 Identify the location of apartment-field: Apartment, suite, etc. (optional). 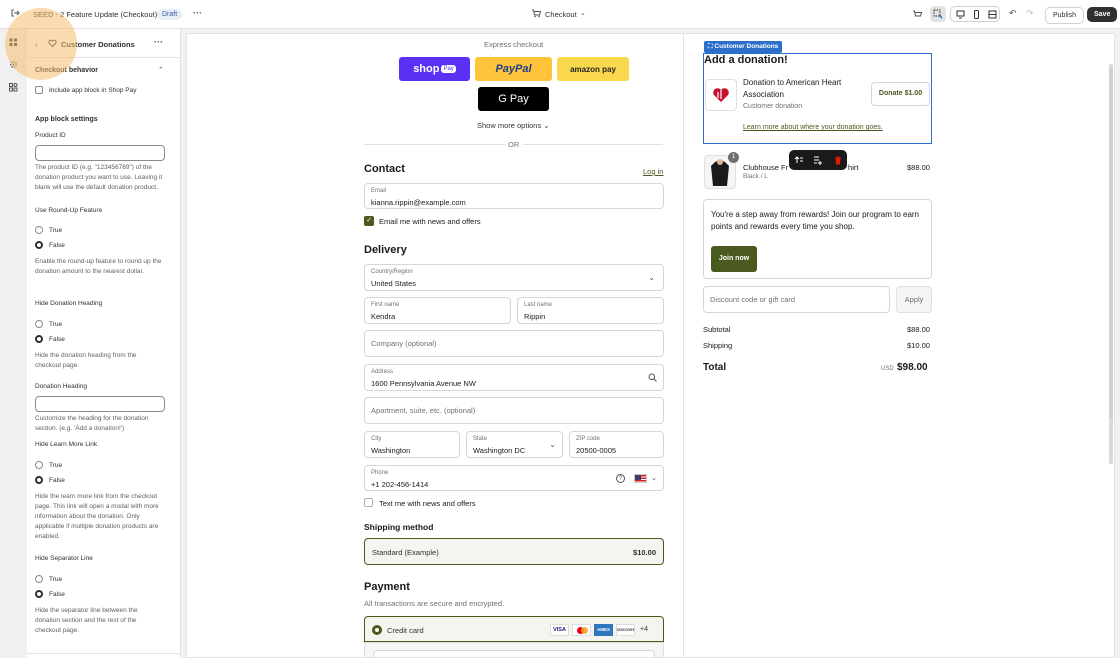
(514, 410).